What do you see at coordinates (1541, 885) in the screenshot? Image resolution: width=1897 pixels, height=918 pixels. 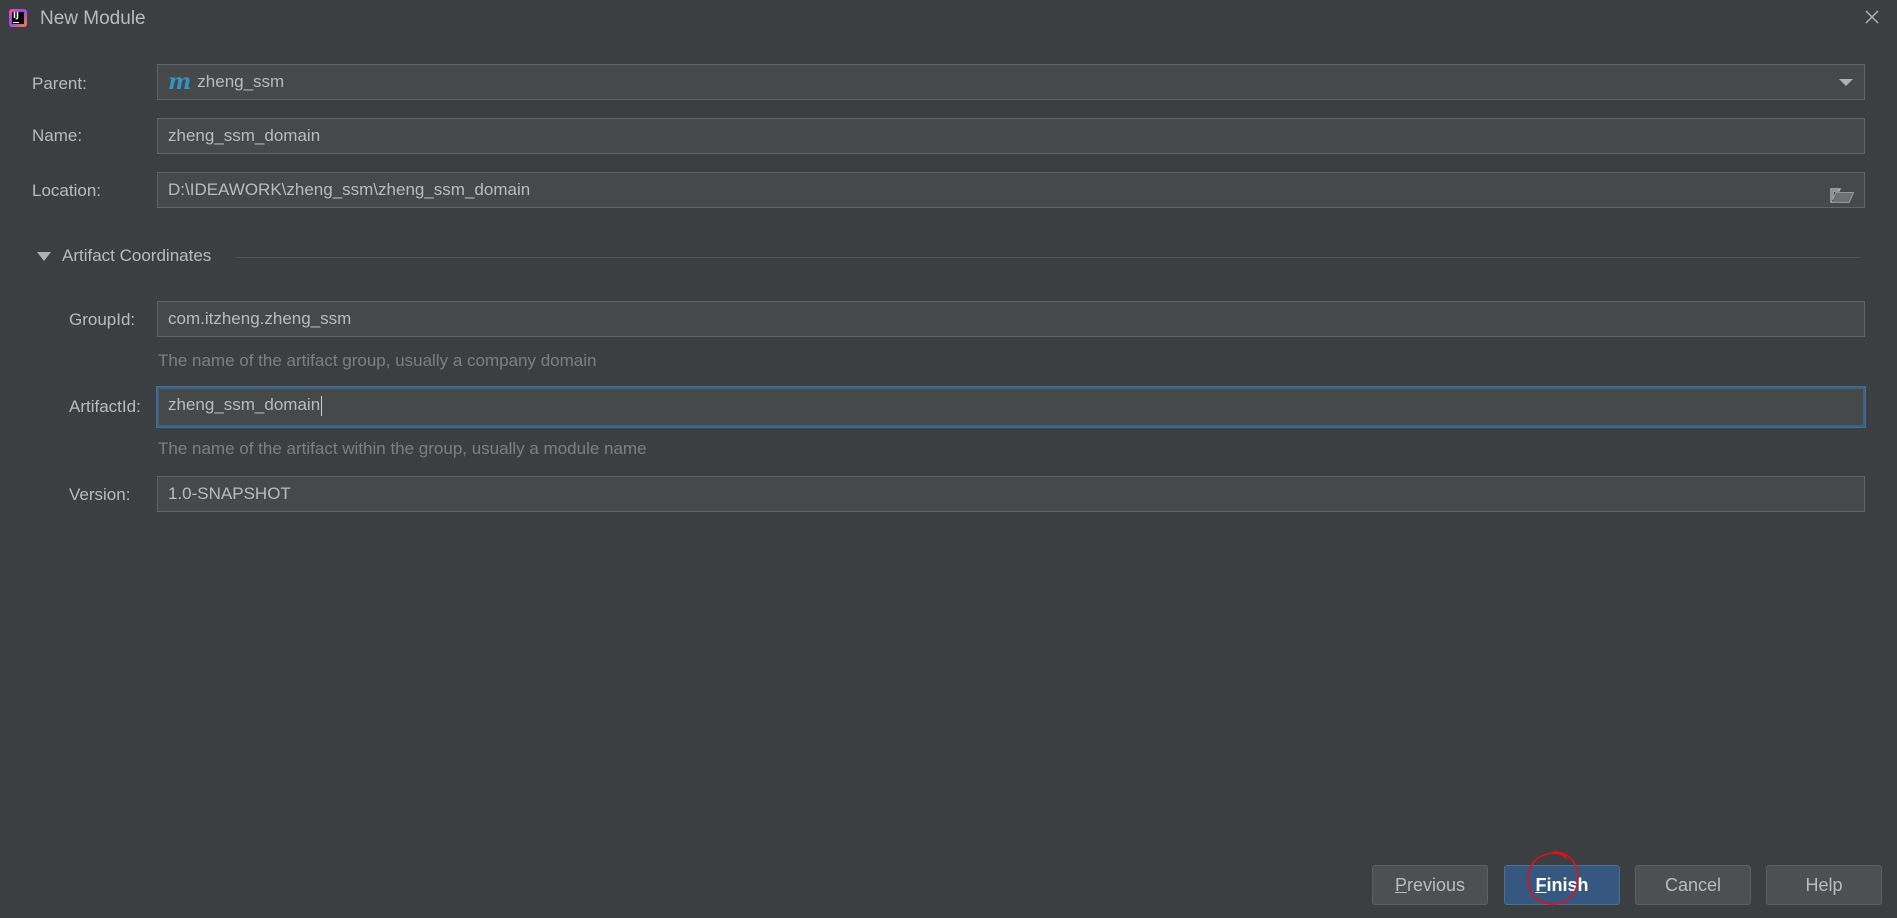 I see `finish-mnemonic: F` at bounding box center [1541, 885].